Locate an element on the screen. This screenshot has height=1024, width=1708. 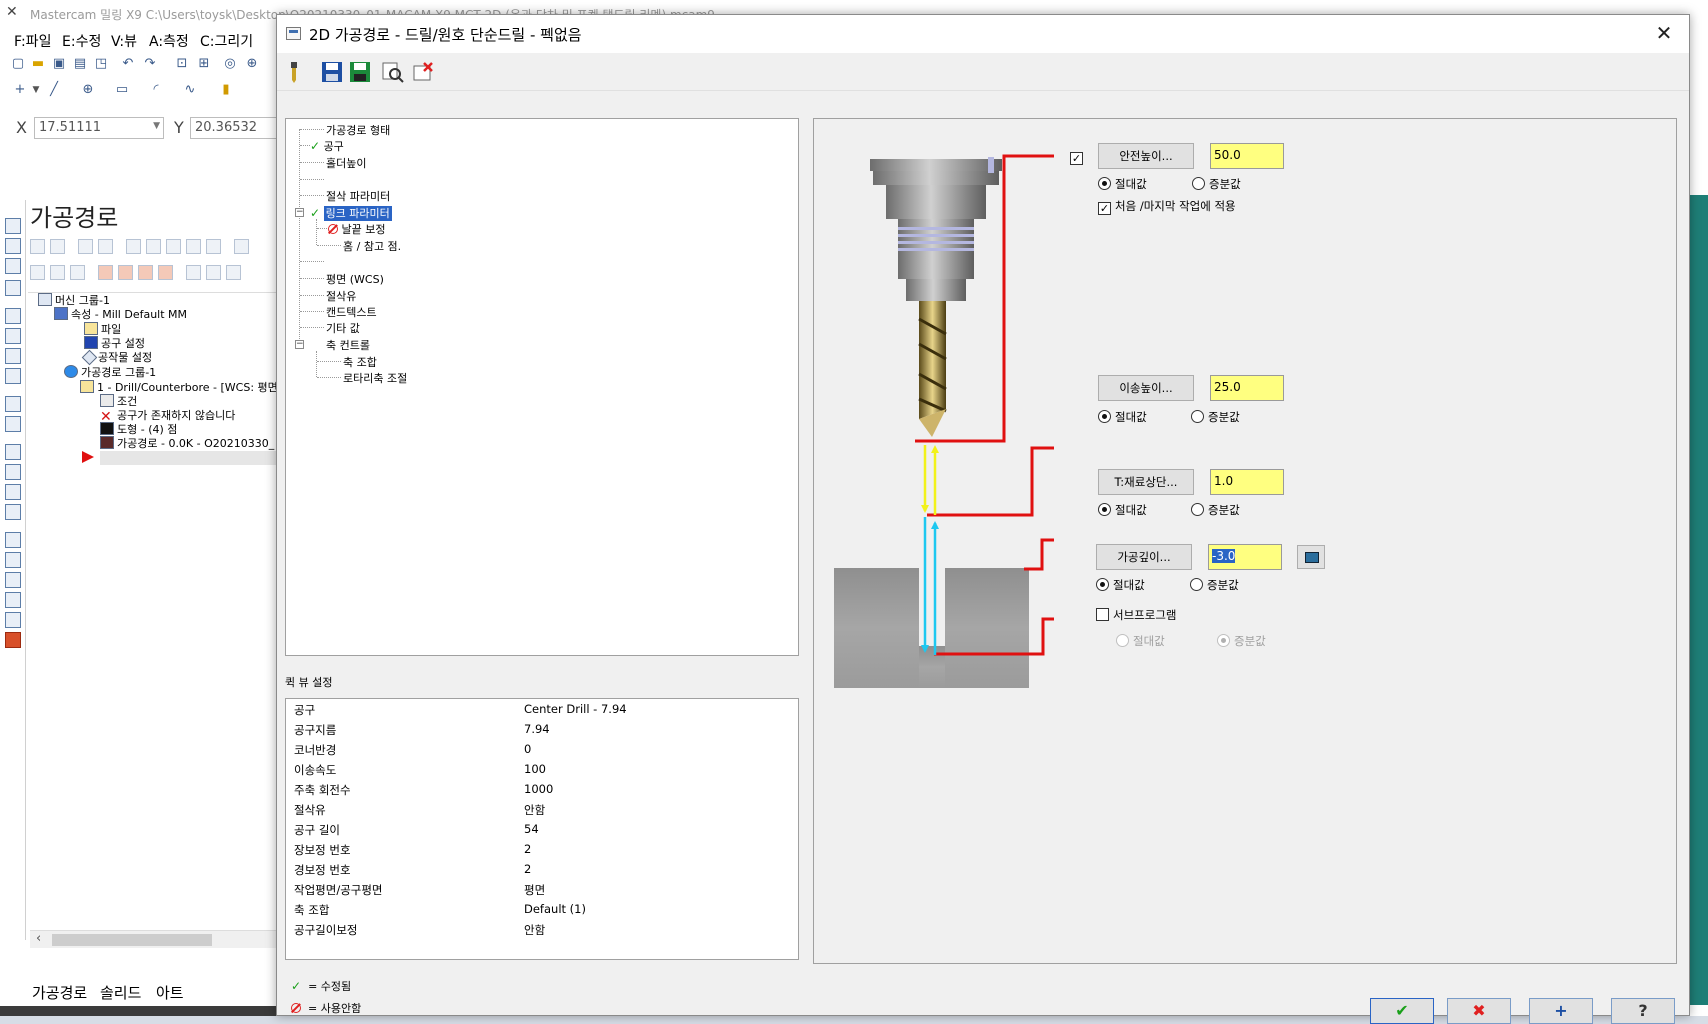
print-preview-icon: ◳ is located at coordinates (101, 64).